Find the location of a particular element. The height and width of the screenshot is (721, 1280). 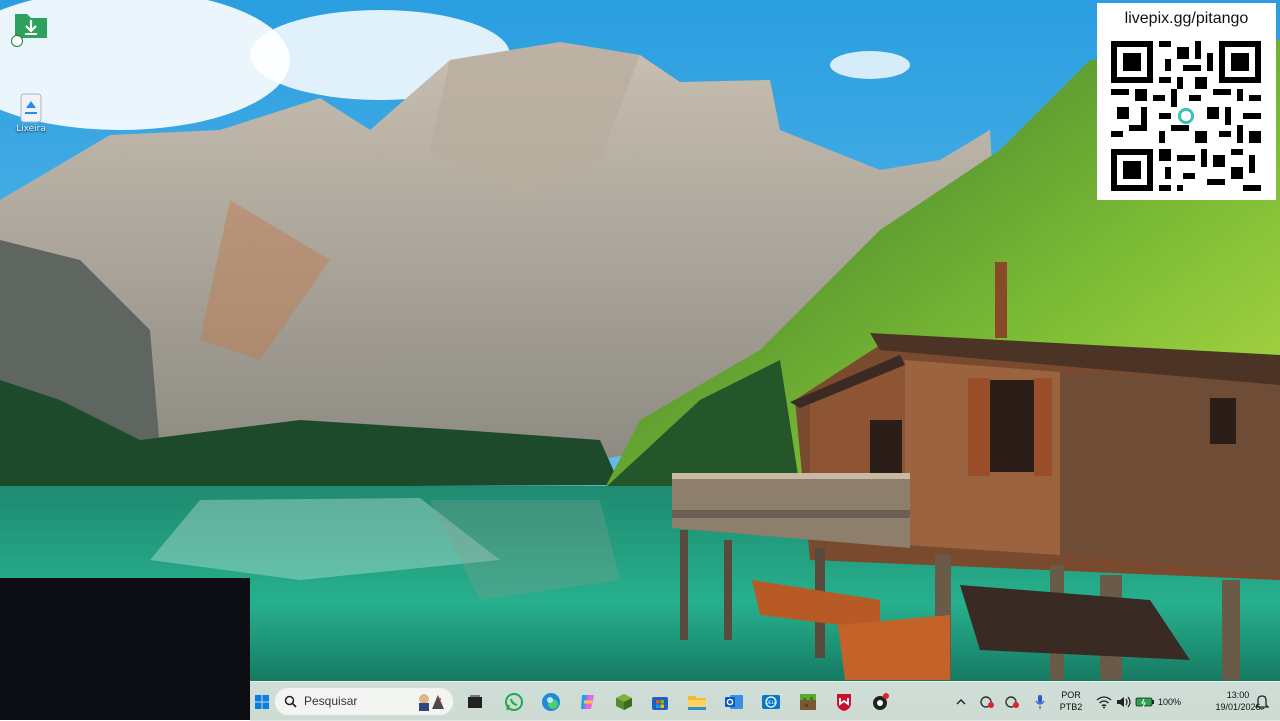

taskbar-app-copilot is located at coordinates (588, 702).